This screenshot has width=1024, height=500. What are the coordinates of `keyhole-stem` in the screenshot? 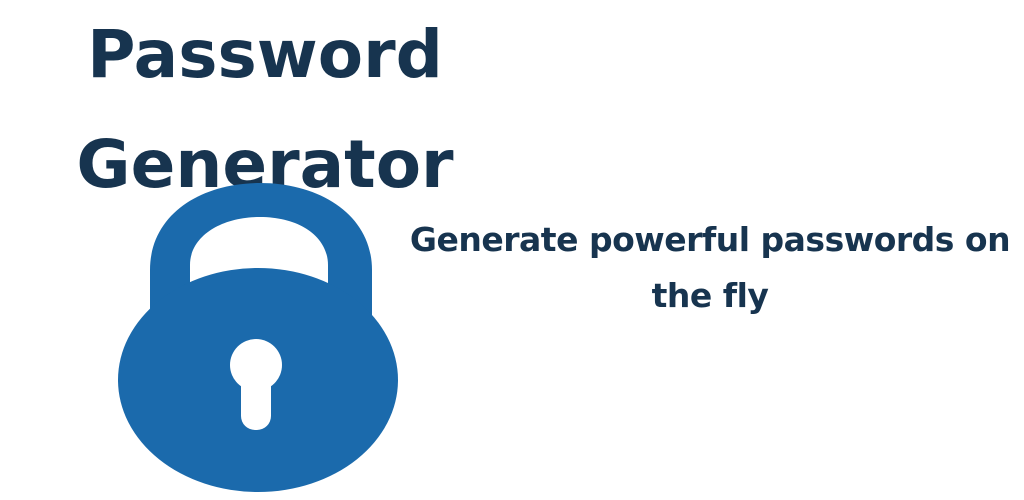 It's located at (256, 400).